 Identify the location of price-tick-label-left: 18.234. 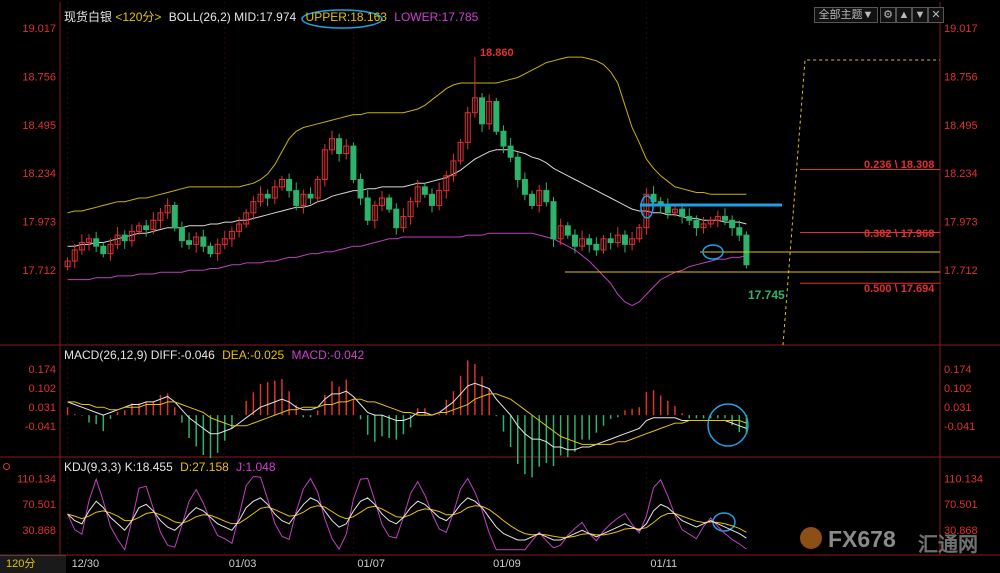
(39, 174).